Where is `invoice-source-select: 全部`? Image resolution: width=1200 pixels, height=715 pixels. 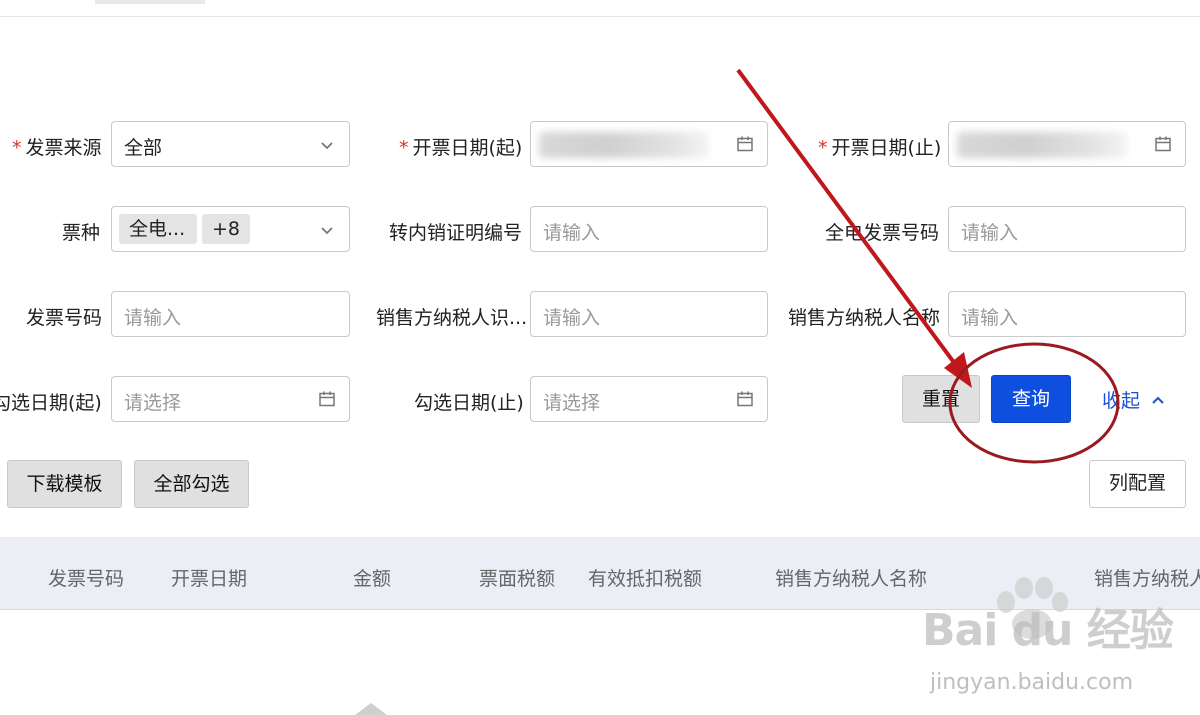 invoice-source-select: 全部 is located at coordinates (230, 144).